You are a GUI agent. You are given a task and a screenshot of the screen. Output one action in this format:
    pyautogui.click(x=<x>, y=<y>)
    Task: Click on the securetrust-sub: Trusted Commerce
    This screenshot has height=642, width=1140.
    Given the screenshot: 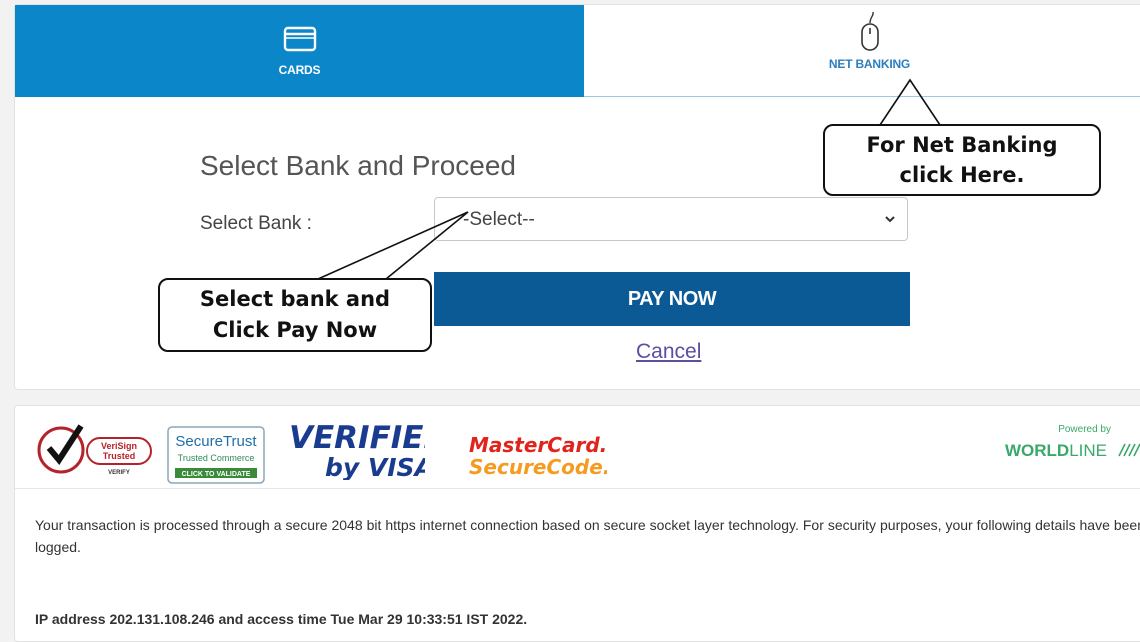 What is the action you would take?
    pyautogui.click(x=216, y=458)
    